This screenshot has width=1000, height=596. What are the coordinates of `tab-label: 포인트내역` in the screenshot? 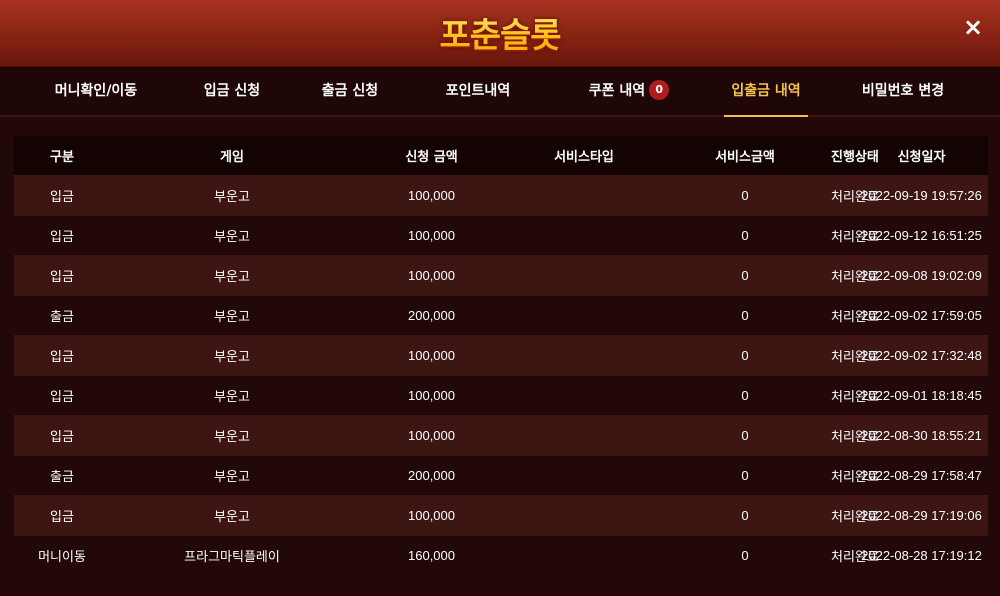 It's located at (478, 91).